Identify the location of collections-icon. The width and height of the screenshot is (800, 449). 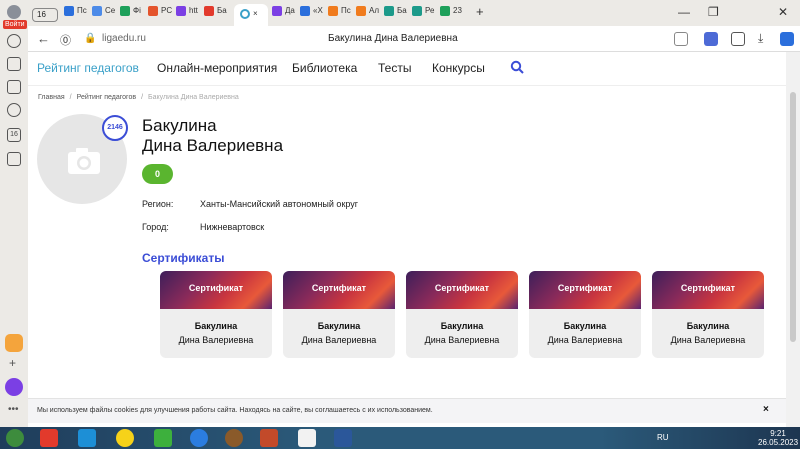
(14, 64).